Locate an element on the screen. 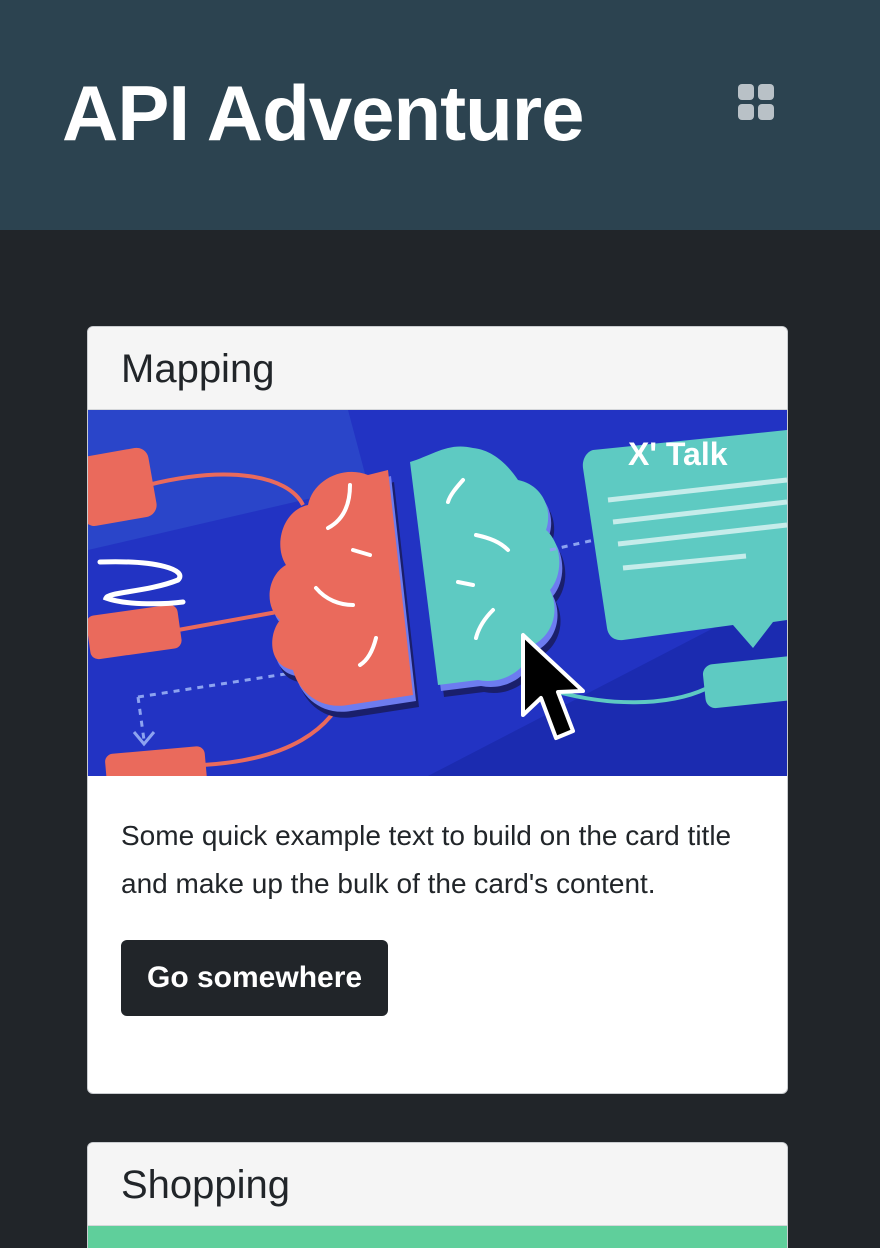 This screenshot has width=880, height=1248. card-title: Shopping is located at coordinates (206, 1185).